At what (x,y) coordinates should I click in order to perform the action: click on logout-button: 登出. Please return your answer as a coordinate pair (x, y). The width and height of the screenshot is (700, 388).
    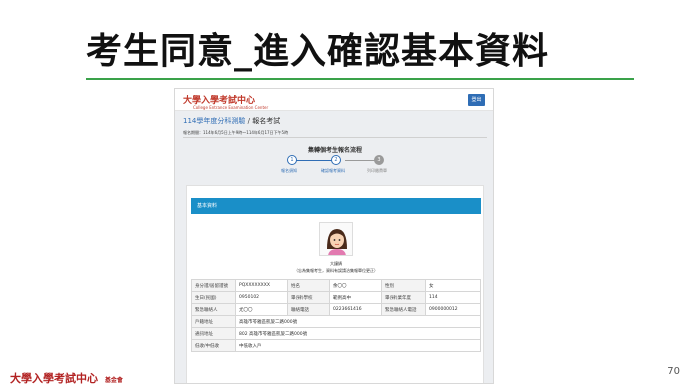
    Looking at the image, I should click on (476, 100).